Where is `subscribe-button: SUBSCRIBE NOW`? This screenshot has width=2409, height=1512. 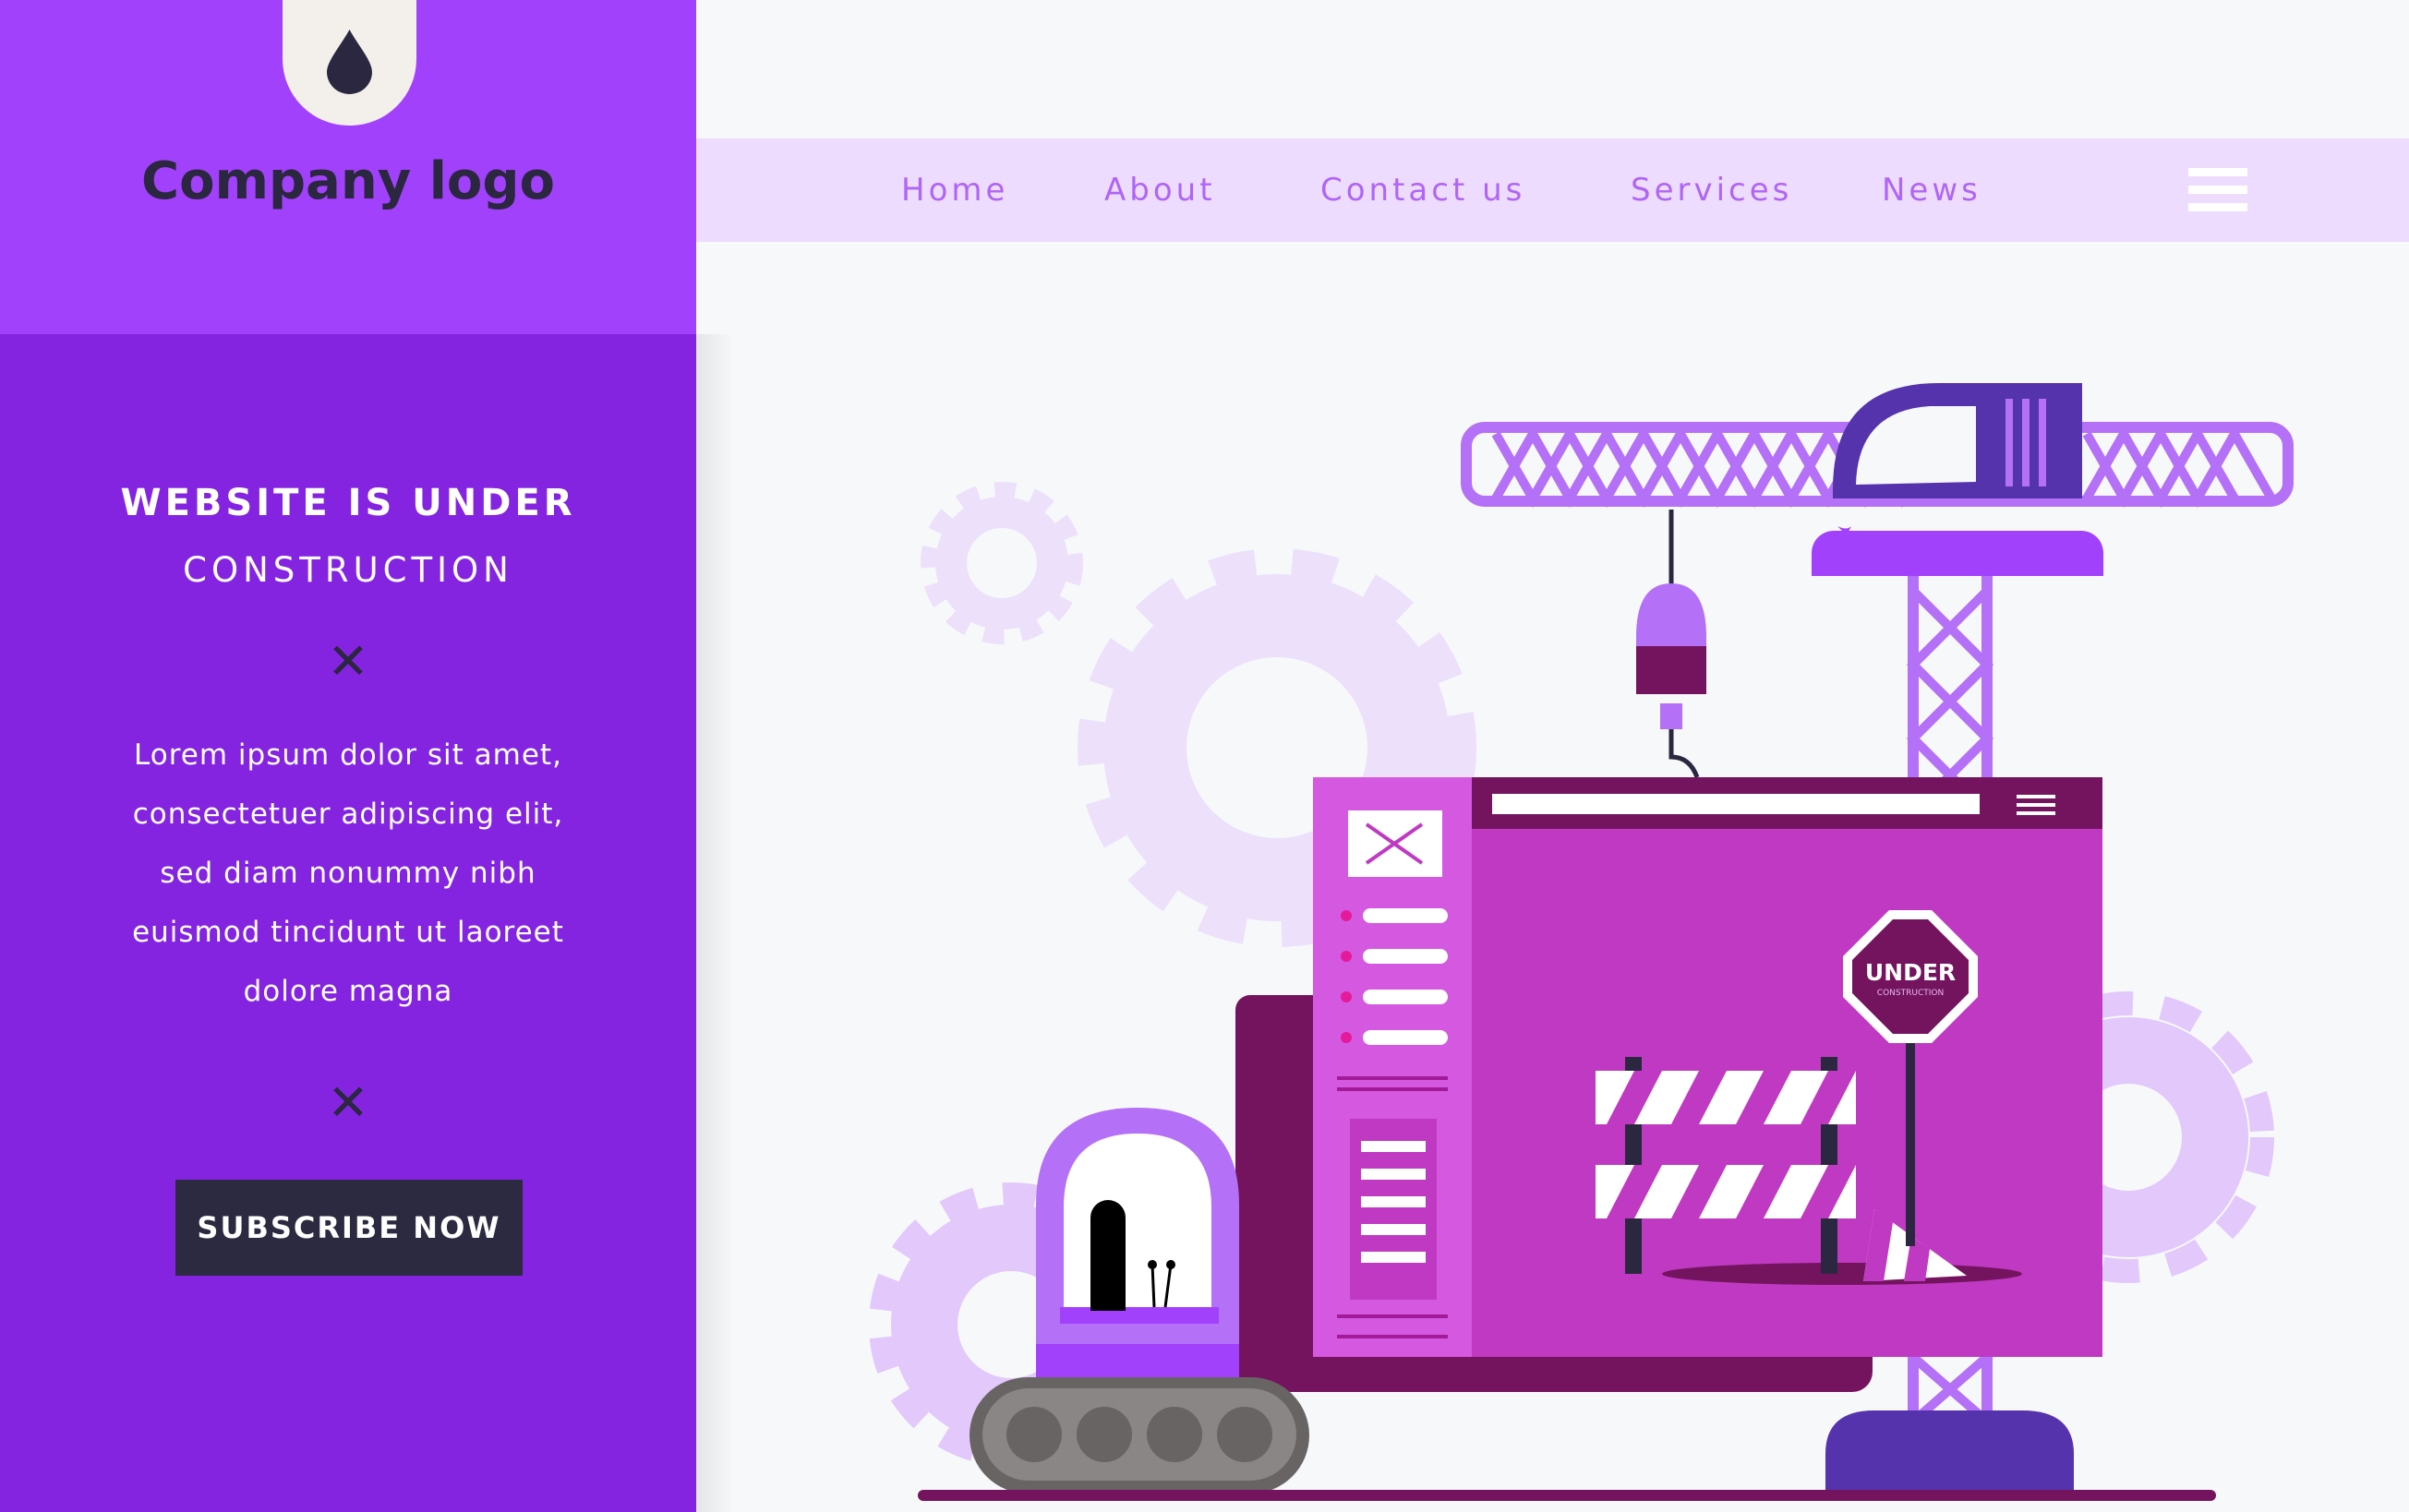
subscribe-button: SUBSCRIBE NOW is located at coordinates (349, 1228).